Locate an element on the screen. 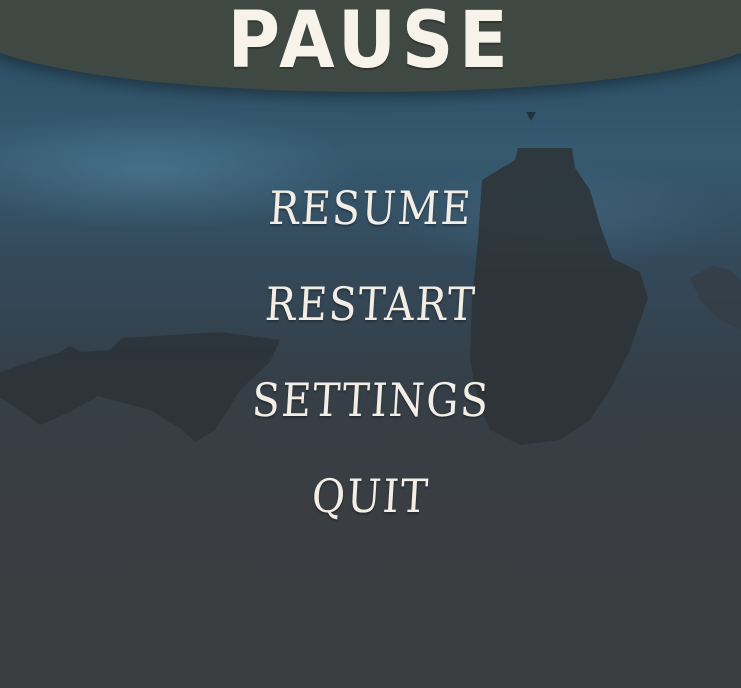 This screenshot has width=741, height=688. settings-button: SETTINGS is located at coordinates (370, 412).